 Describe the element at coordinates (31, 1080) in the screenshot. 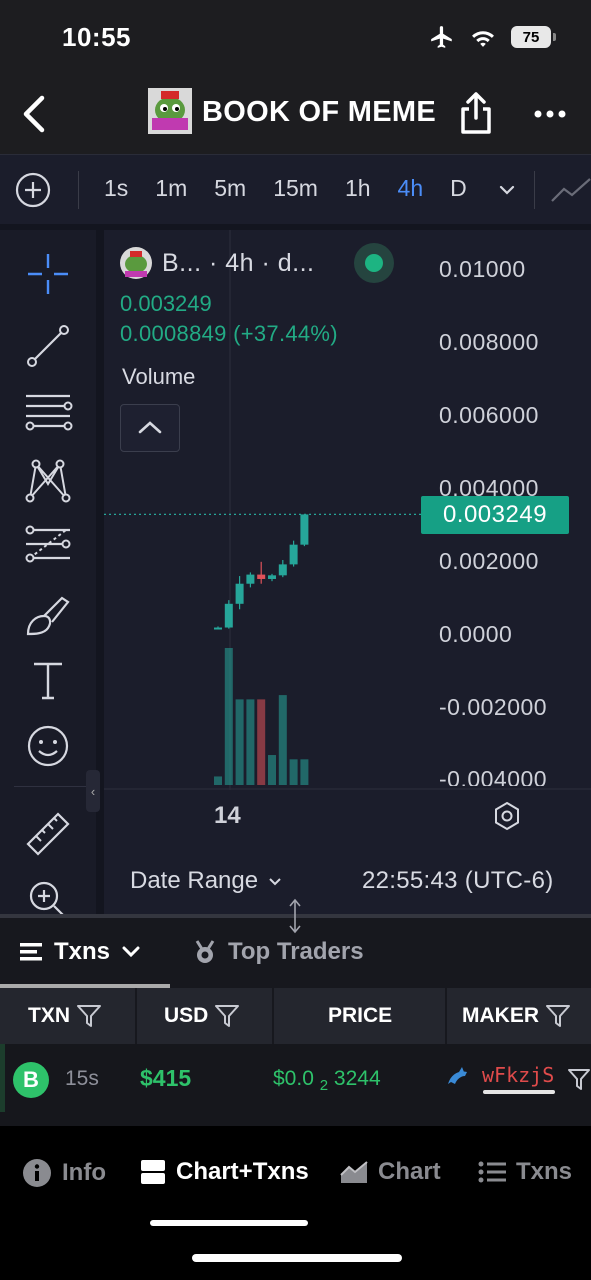

I see `buy-badge: B` at that location.